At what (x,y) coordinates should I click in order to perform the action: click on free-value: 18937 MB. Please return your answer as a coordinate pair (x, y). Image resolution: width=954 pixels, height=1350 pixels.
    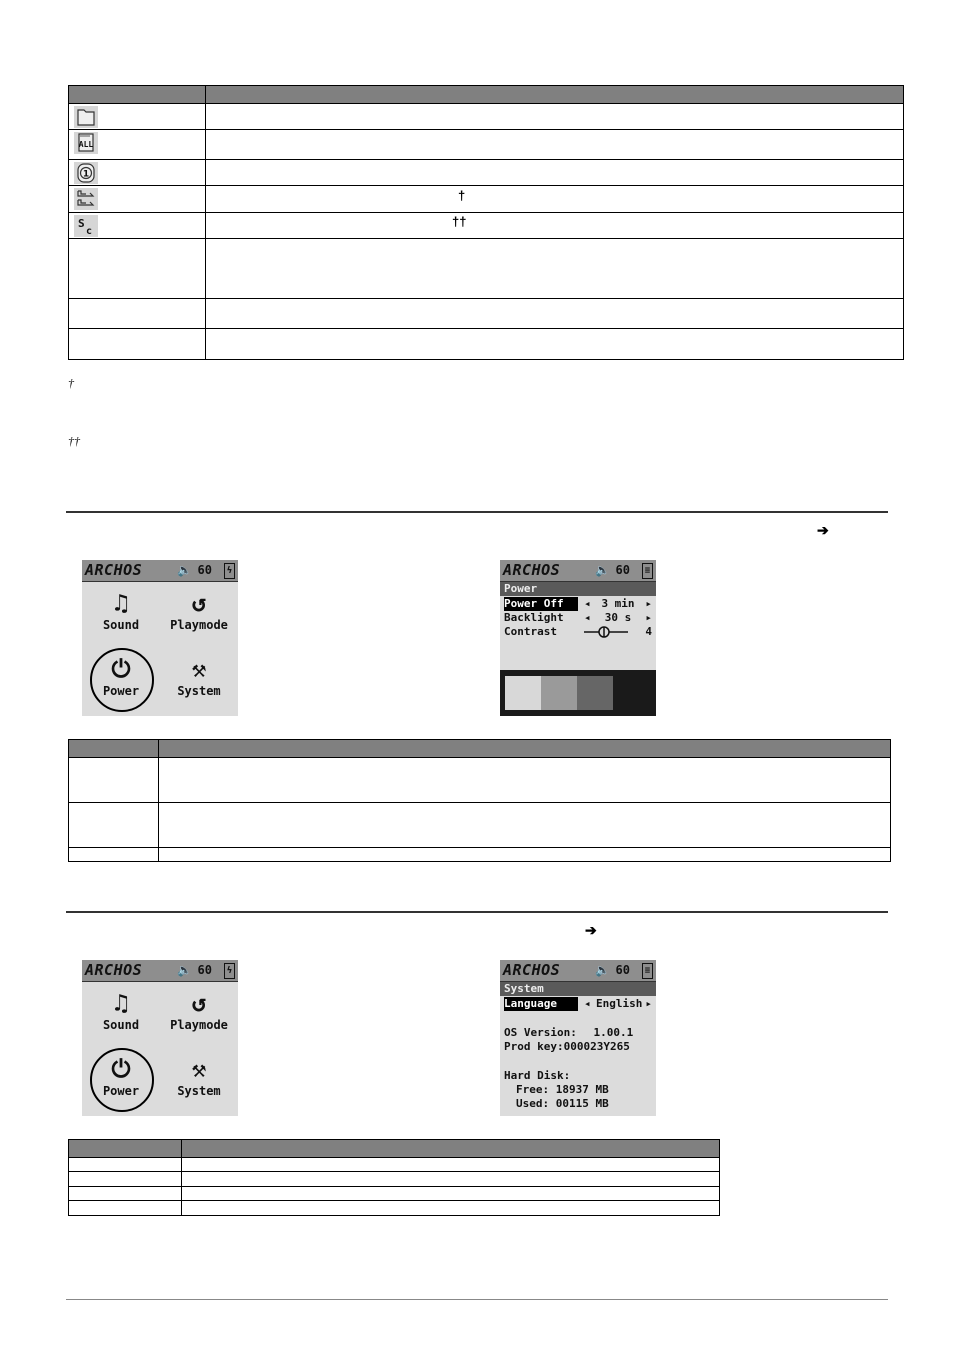
    Looking at the image, I should click on (582, 1089).